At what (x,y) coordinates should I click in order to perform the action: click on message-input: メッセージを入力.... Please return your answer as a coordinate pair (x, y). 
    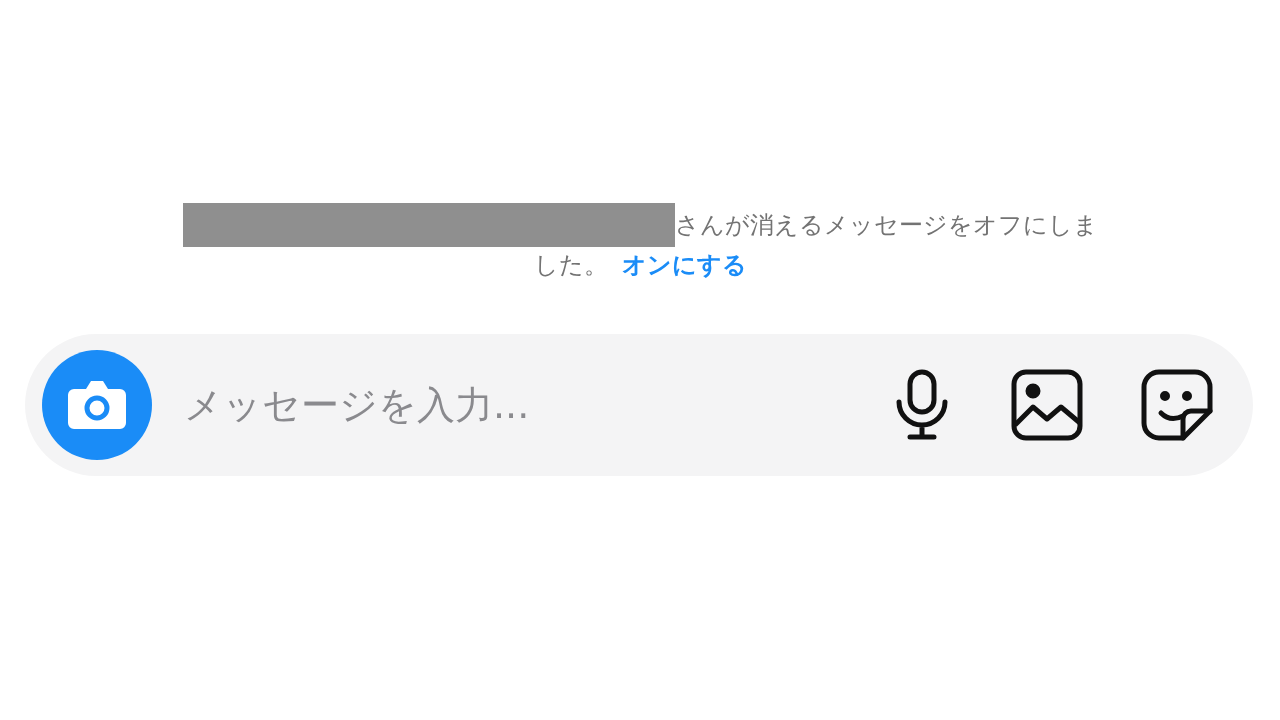
    Looking at the image, I should click on (507, 405).